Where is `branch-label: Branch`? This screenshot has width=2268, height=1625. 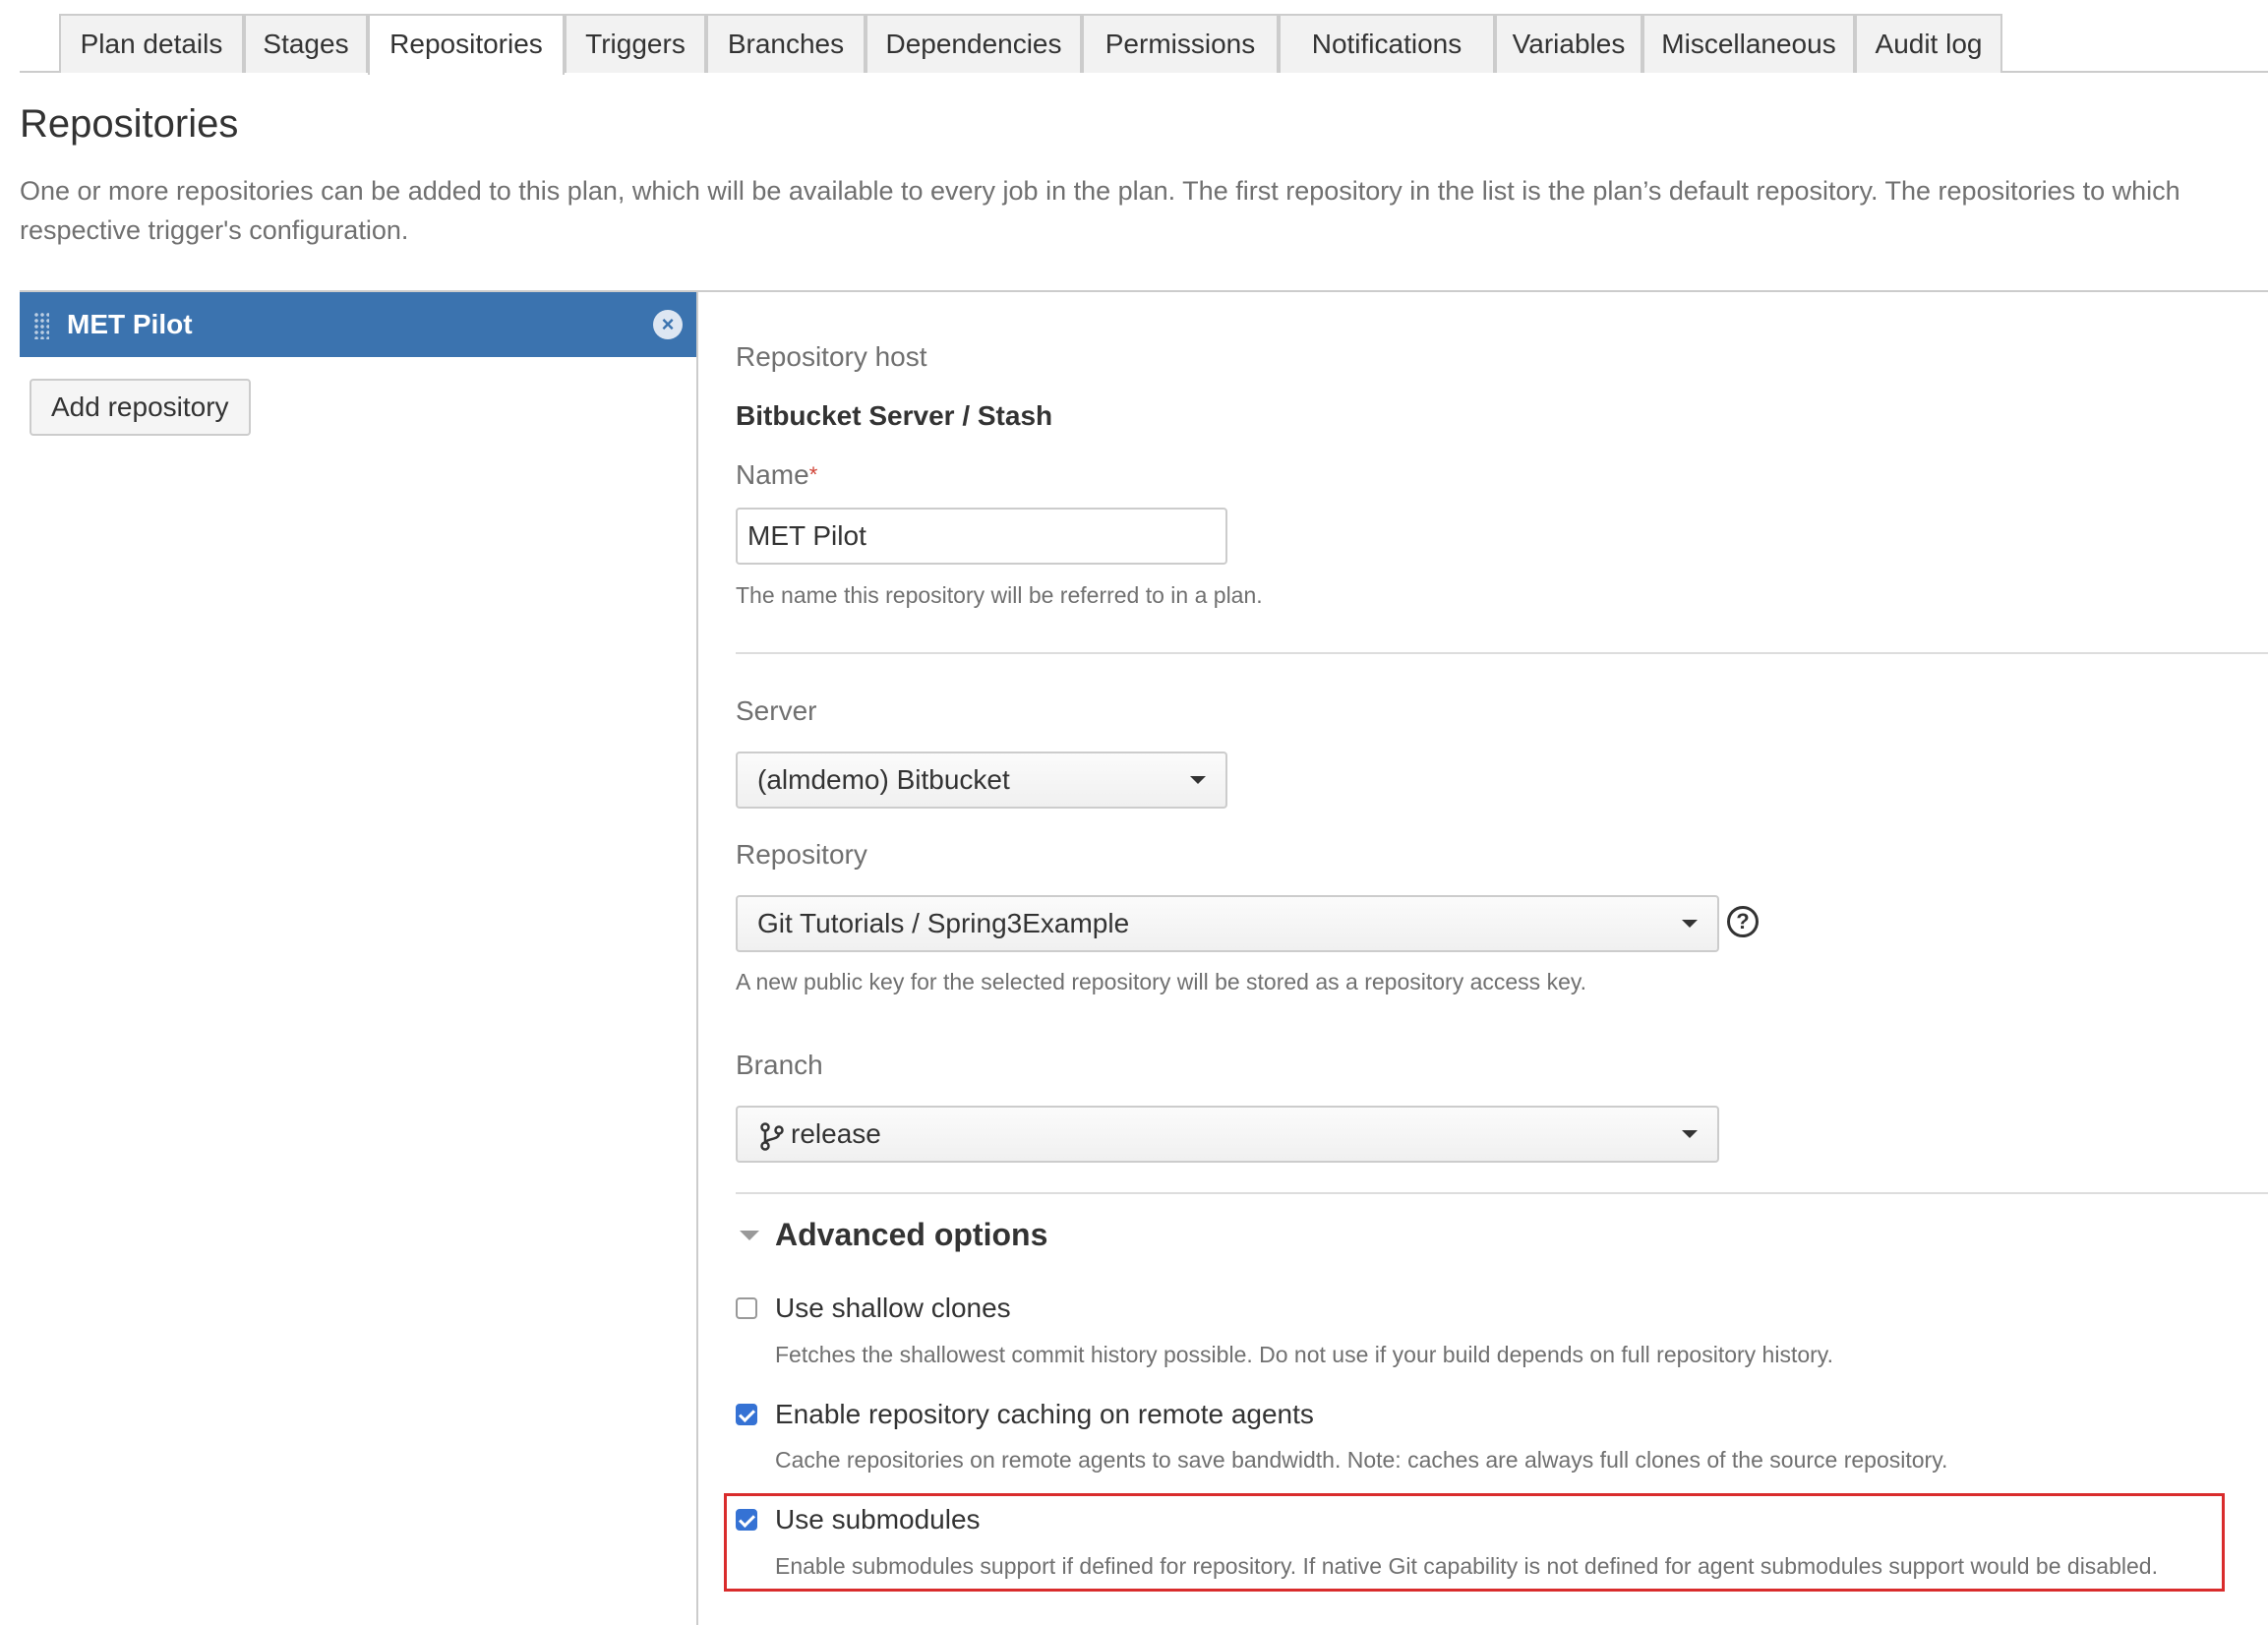
branch-label: Branch is located at coordinates (779, 1065).